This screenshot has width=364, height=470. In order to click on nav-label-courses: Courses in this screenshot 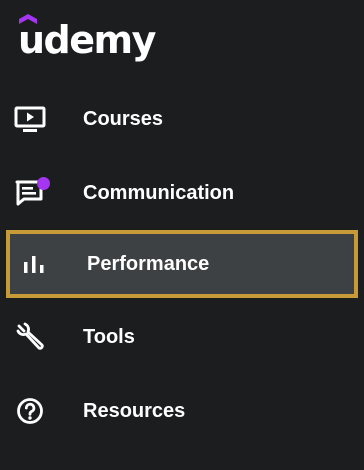, I will do `click(123, 118)`.